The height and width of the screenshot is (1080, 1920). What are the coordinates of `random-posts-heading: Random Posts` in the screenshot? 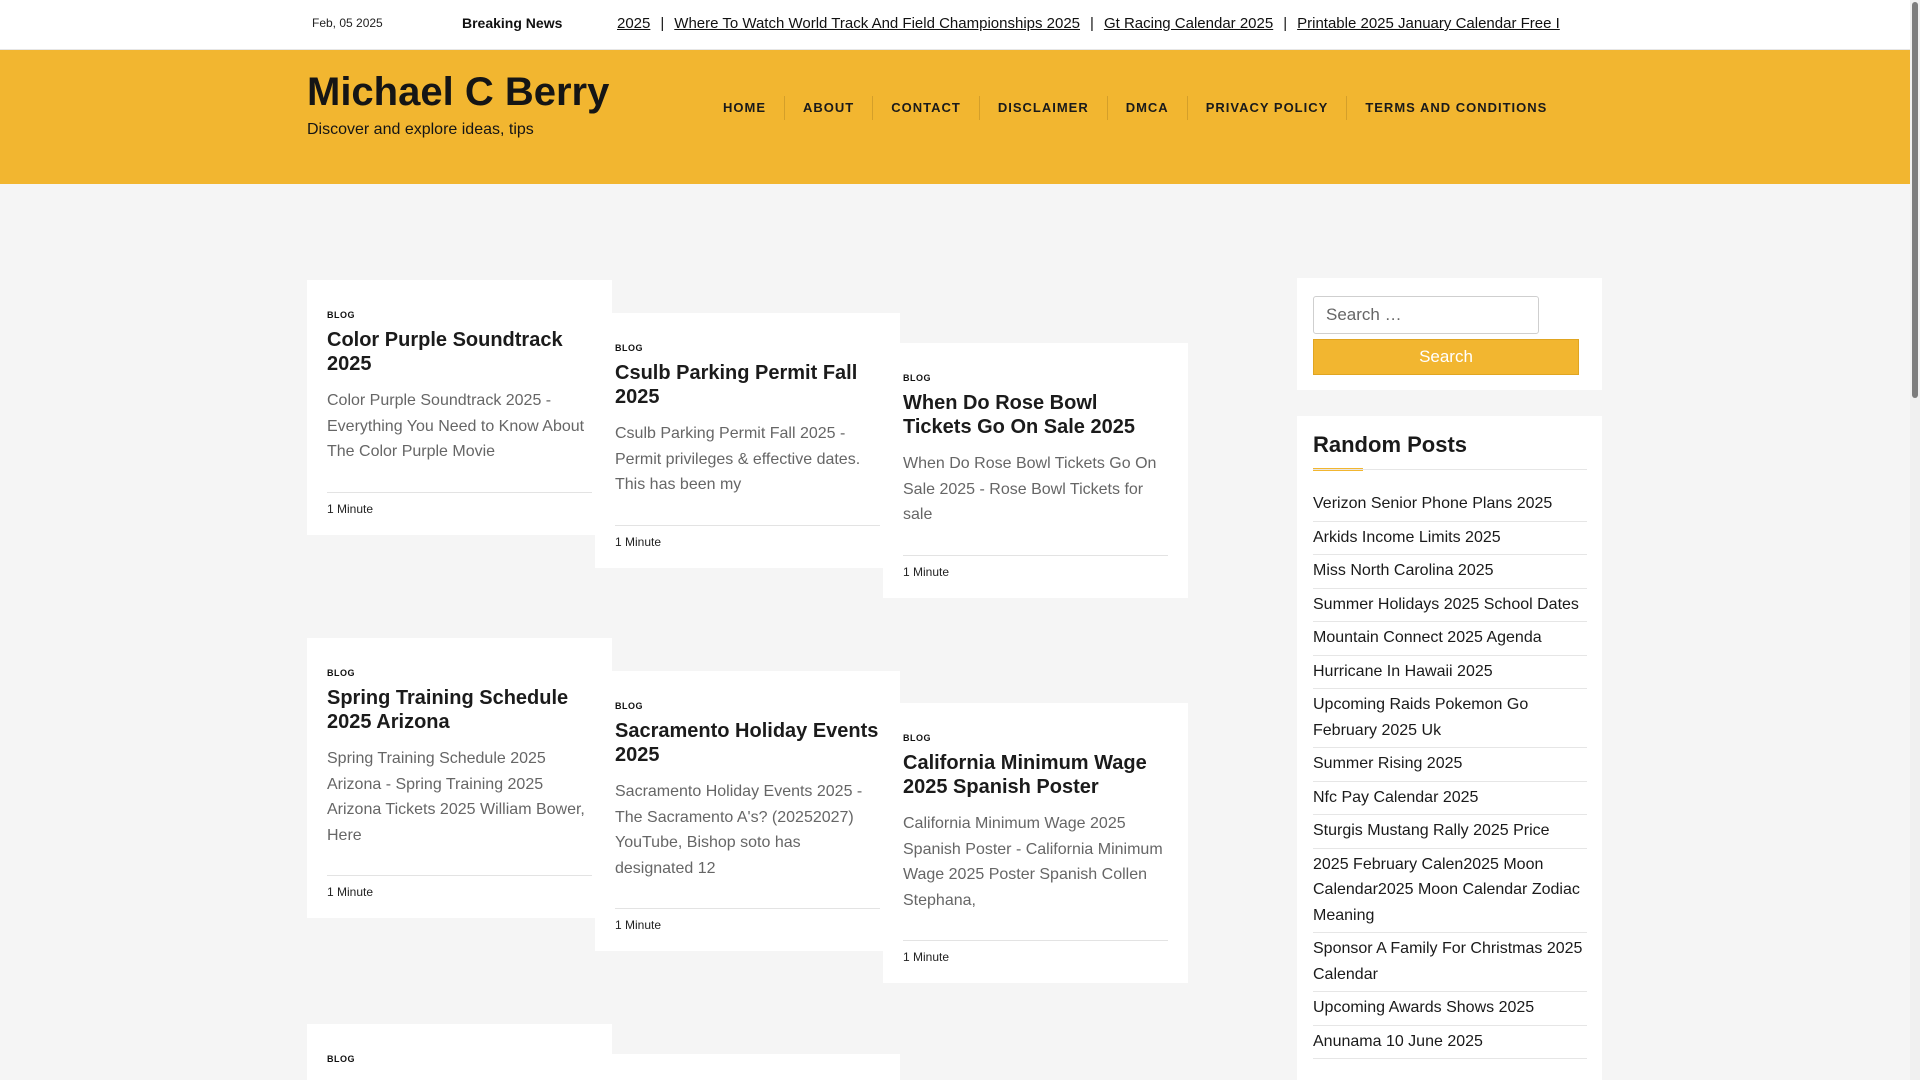 It's located at (1390, 444).